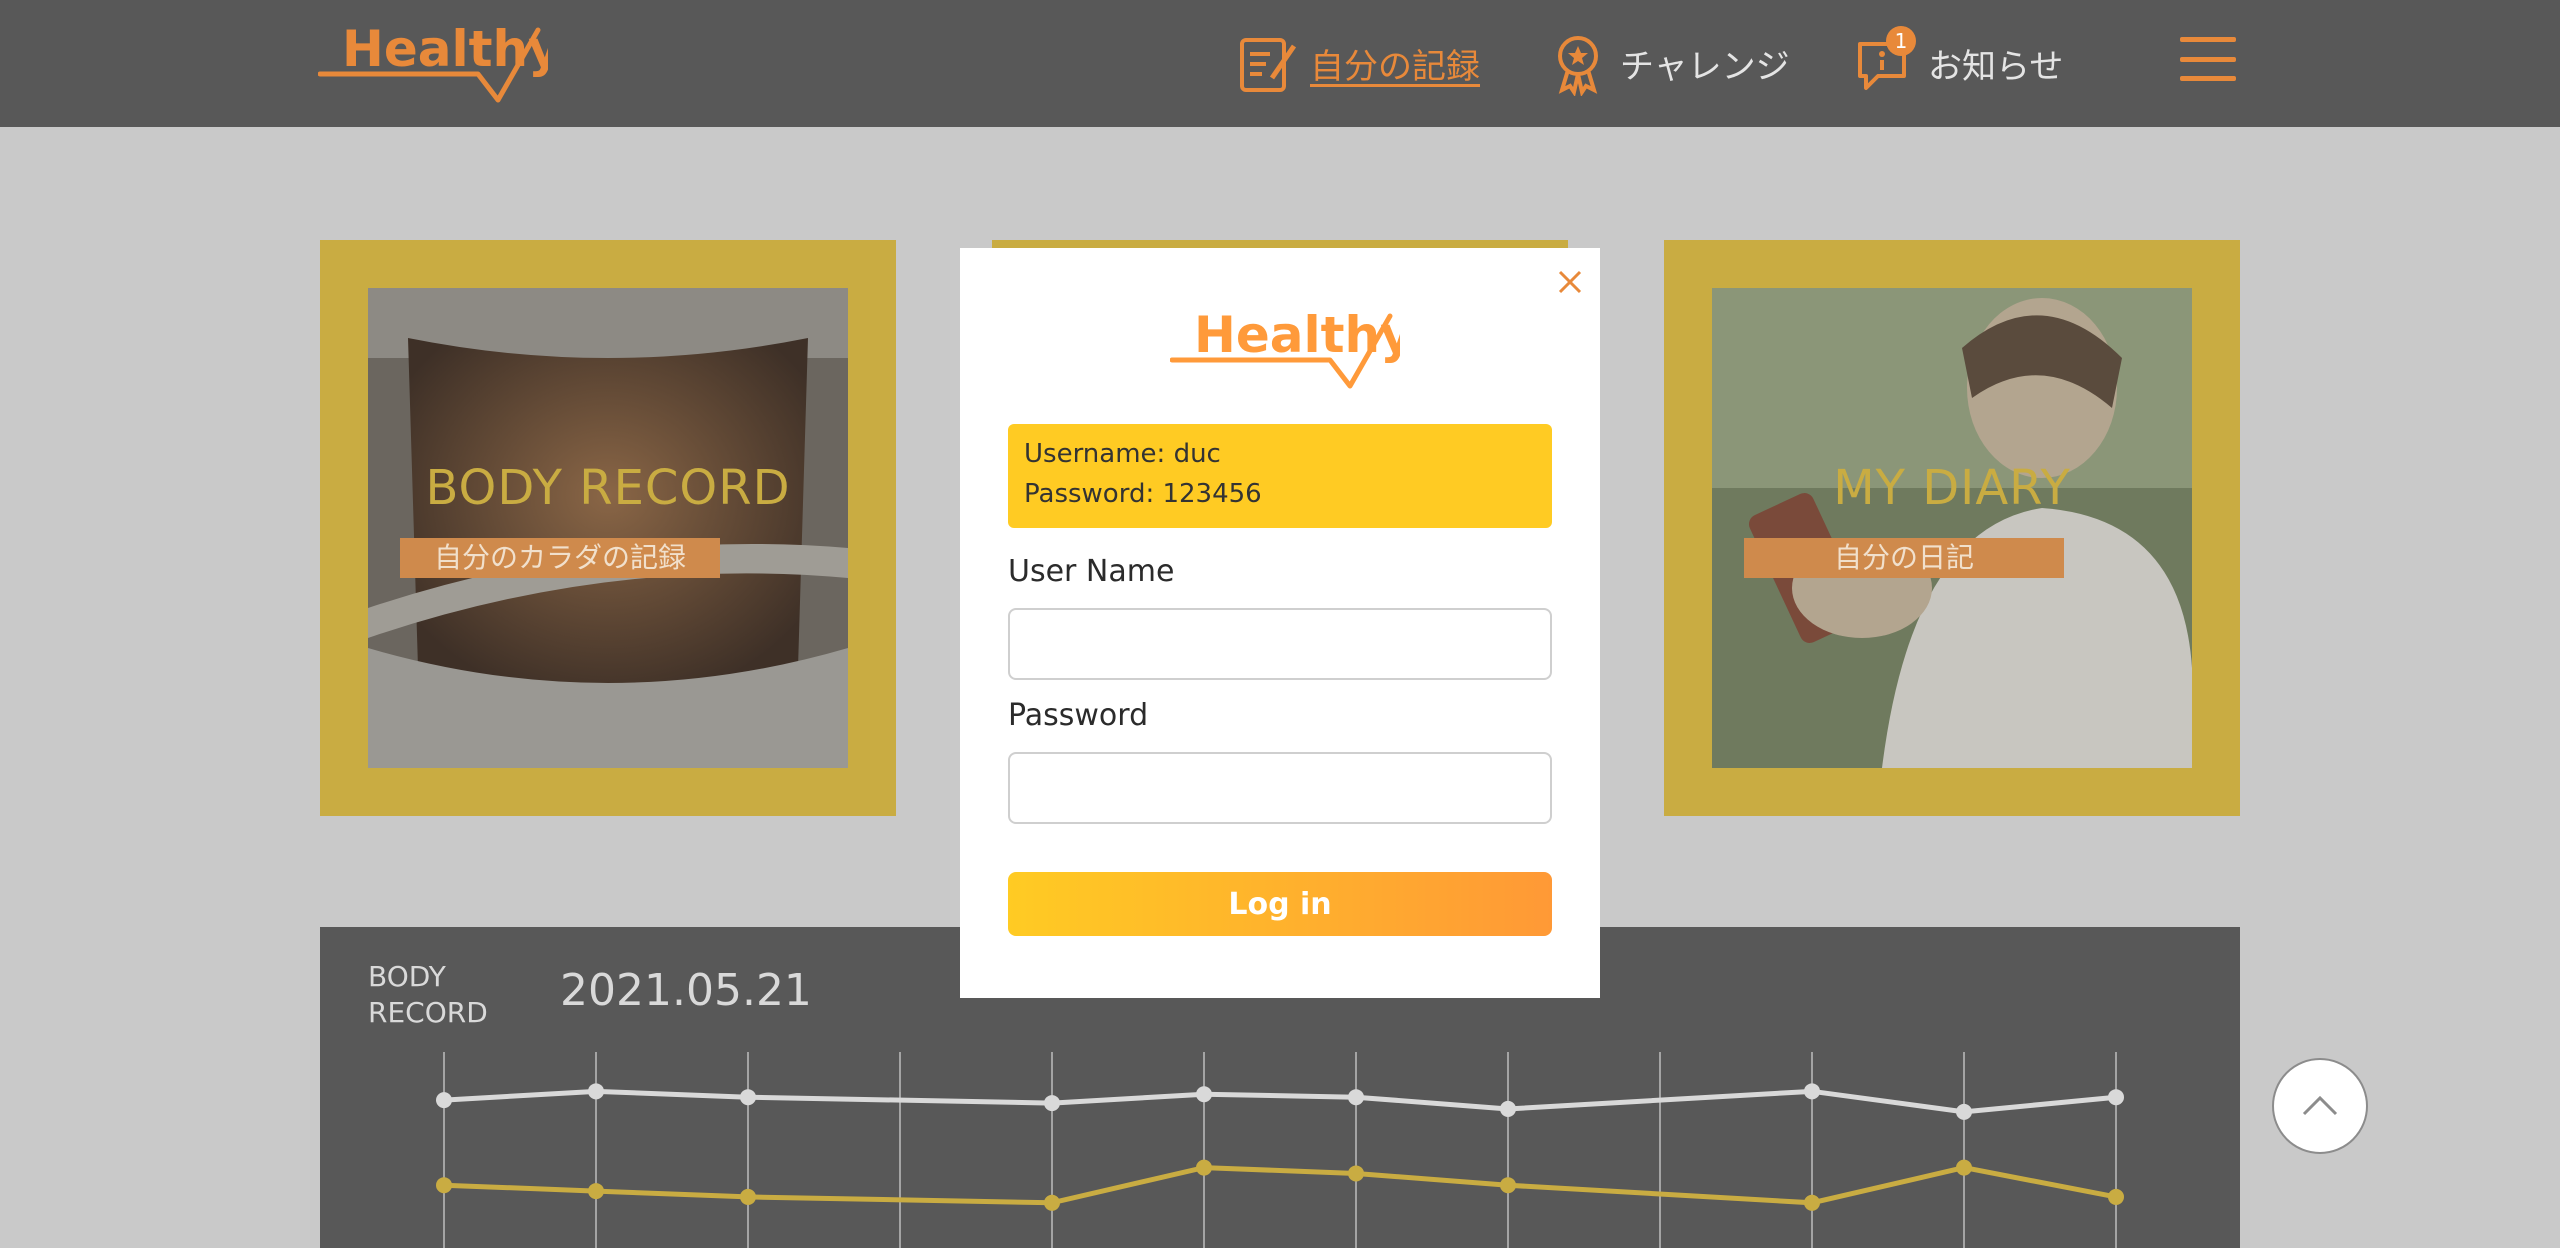  I want to click on body-record-photo, so click(608, 528).